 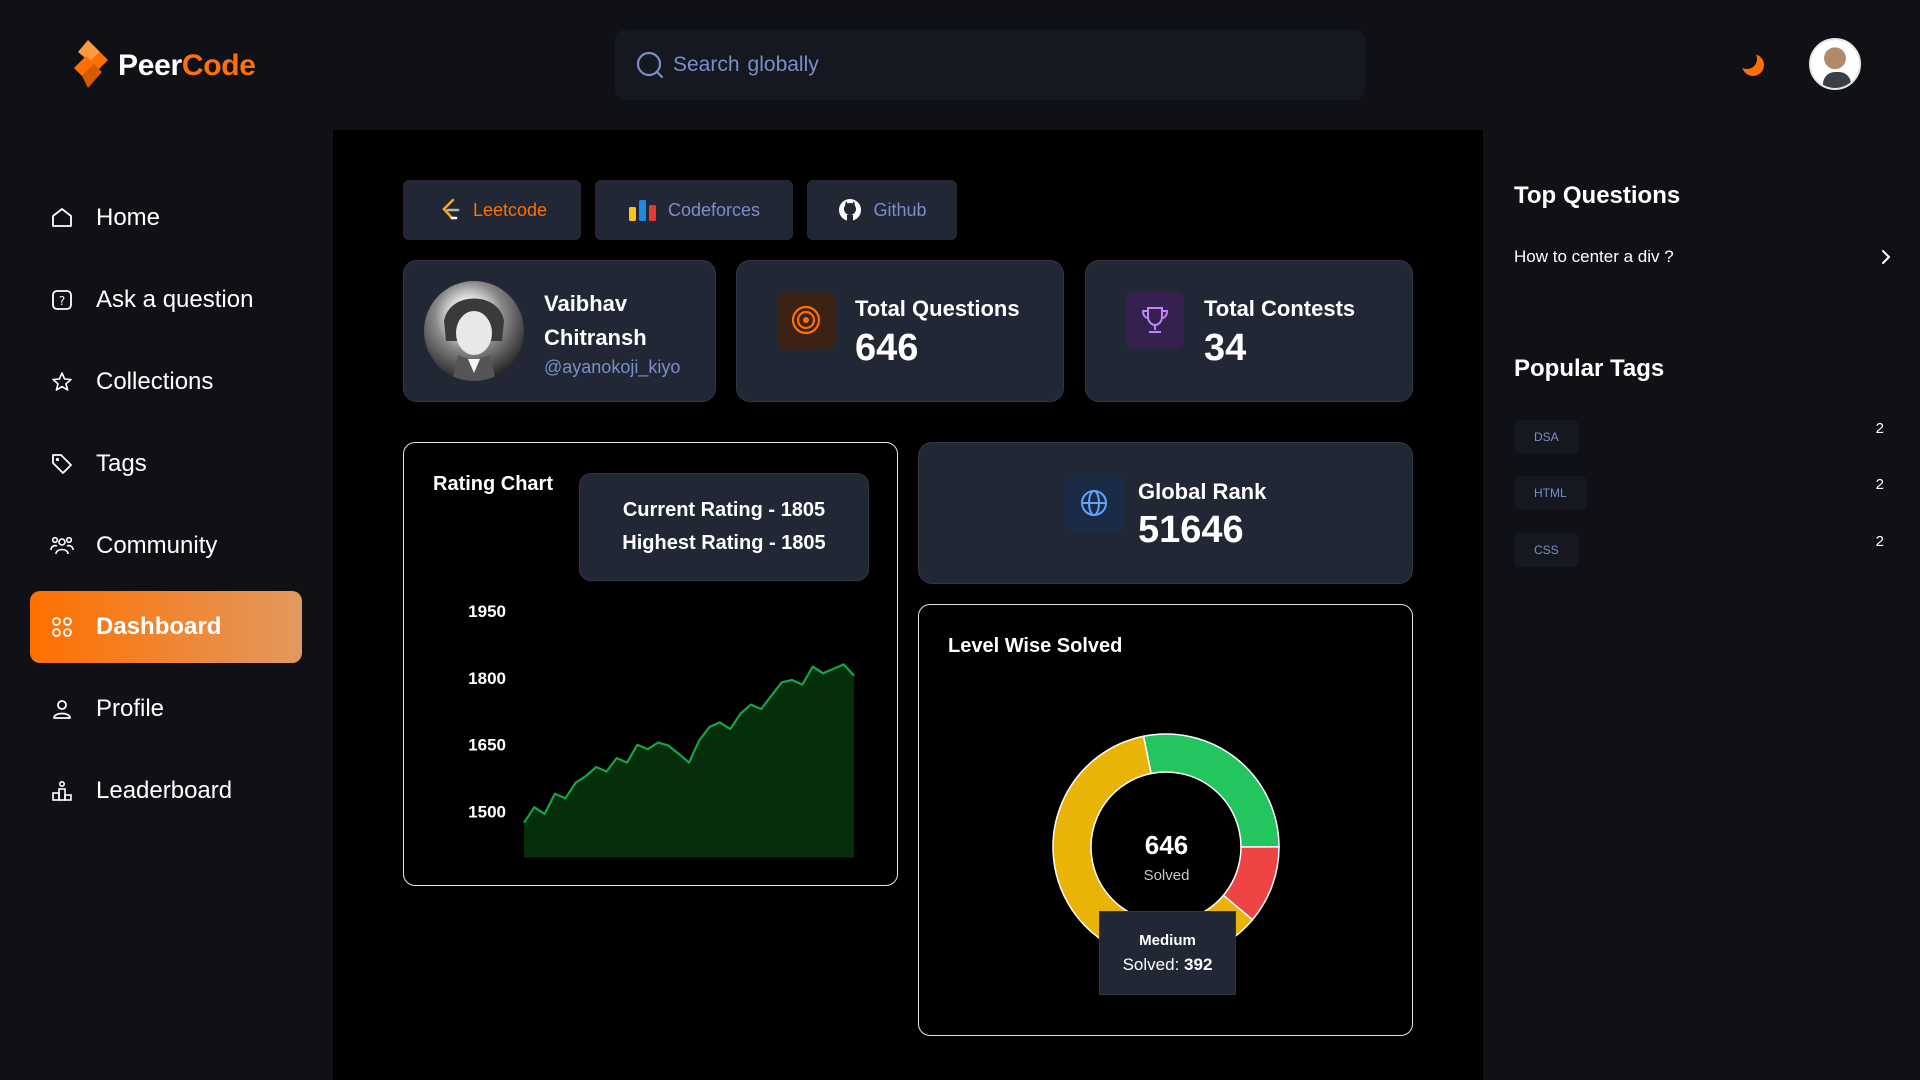 I want to click on tooltip-value: 392, so click(x=1198, y=964).